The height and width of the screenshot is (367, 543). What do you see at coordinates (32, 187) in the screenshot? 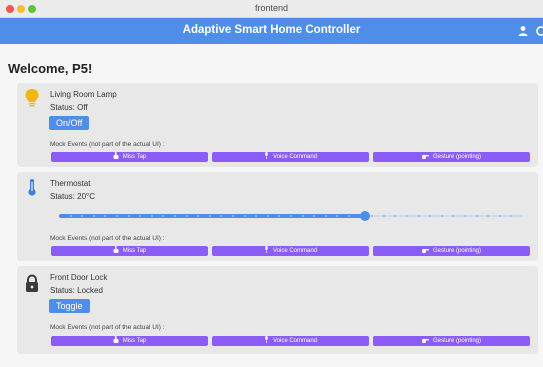
I see `thermometer-icon` at bounding box center [32, 187].